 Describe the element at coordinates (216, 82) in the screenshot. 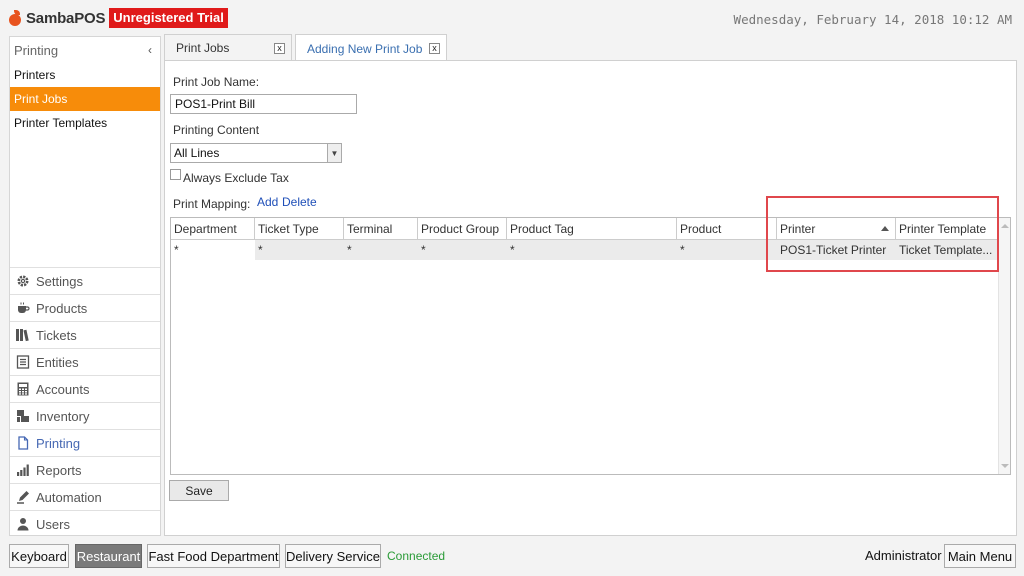

I see `print-job-name-label: Print Job Name:` at that location.